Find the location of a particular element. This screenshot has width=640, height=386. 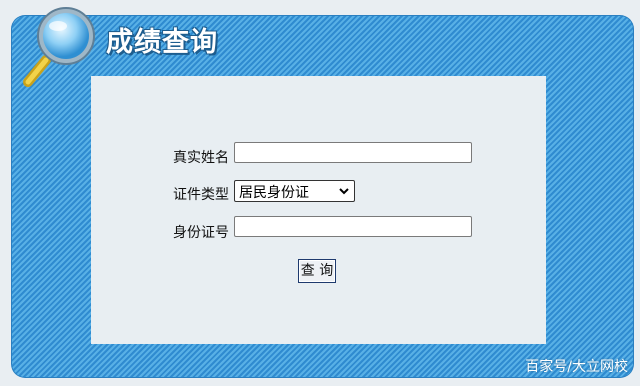

query-button: 查 询 is located at coordinates (317, 271).